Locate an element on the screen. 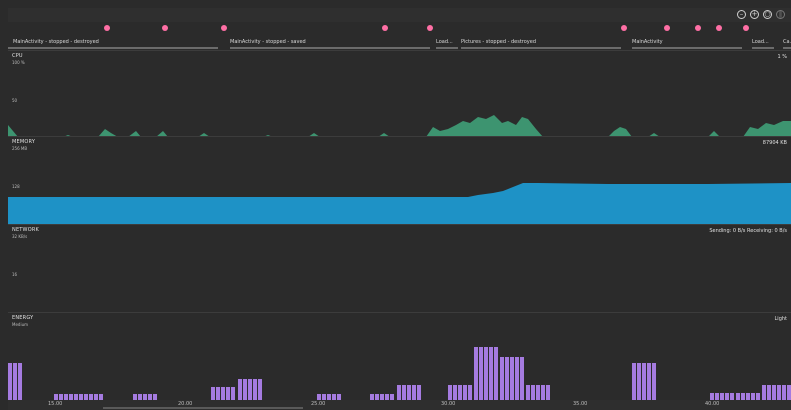  network-current: Sending: 0 B/s Receiving: 0 B/s is located at coordinates (748, 231).